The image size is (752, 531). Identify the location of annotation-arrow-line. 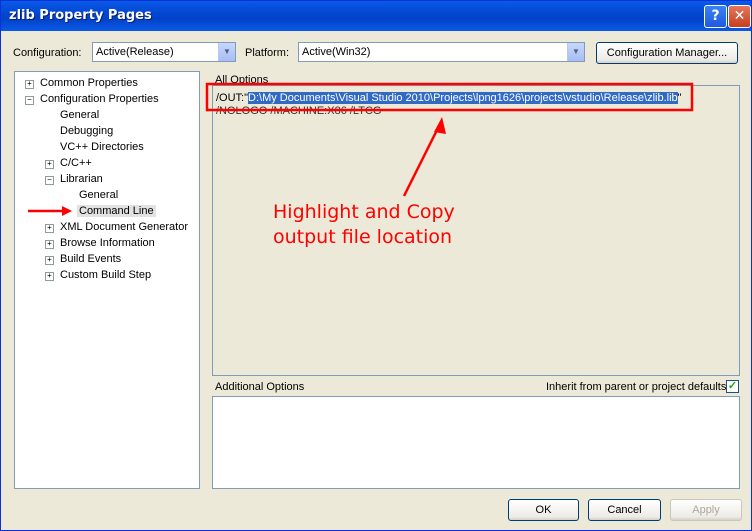
(422, 160).